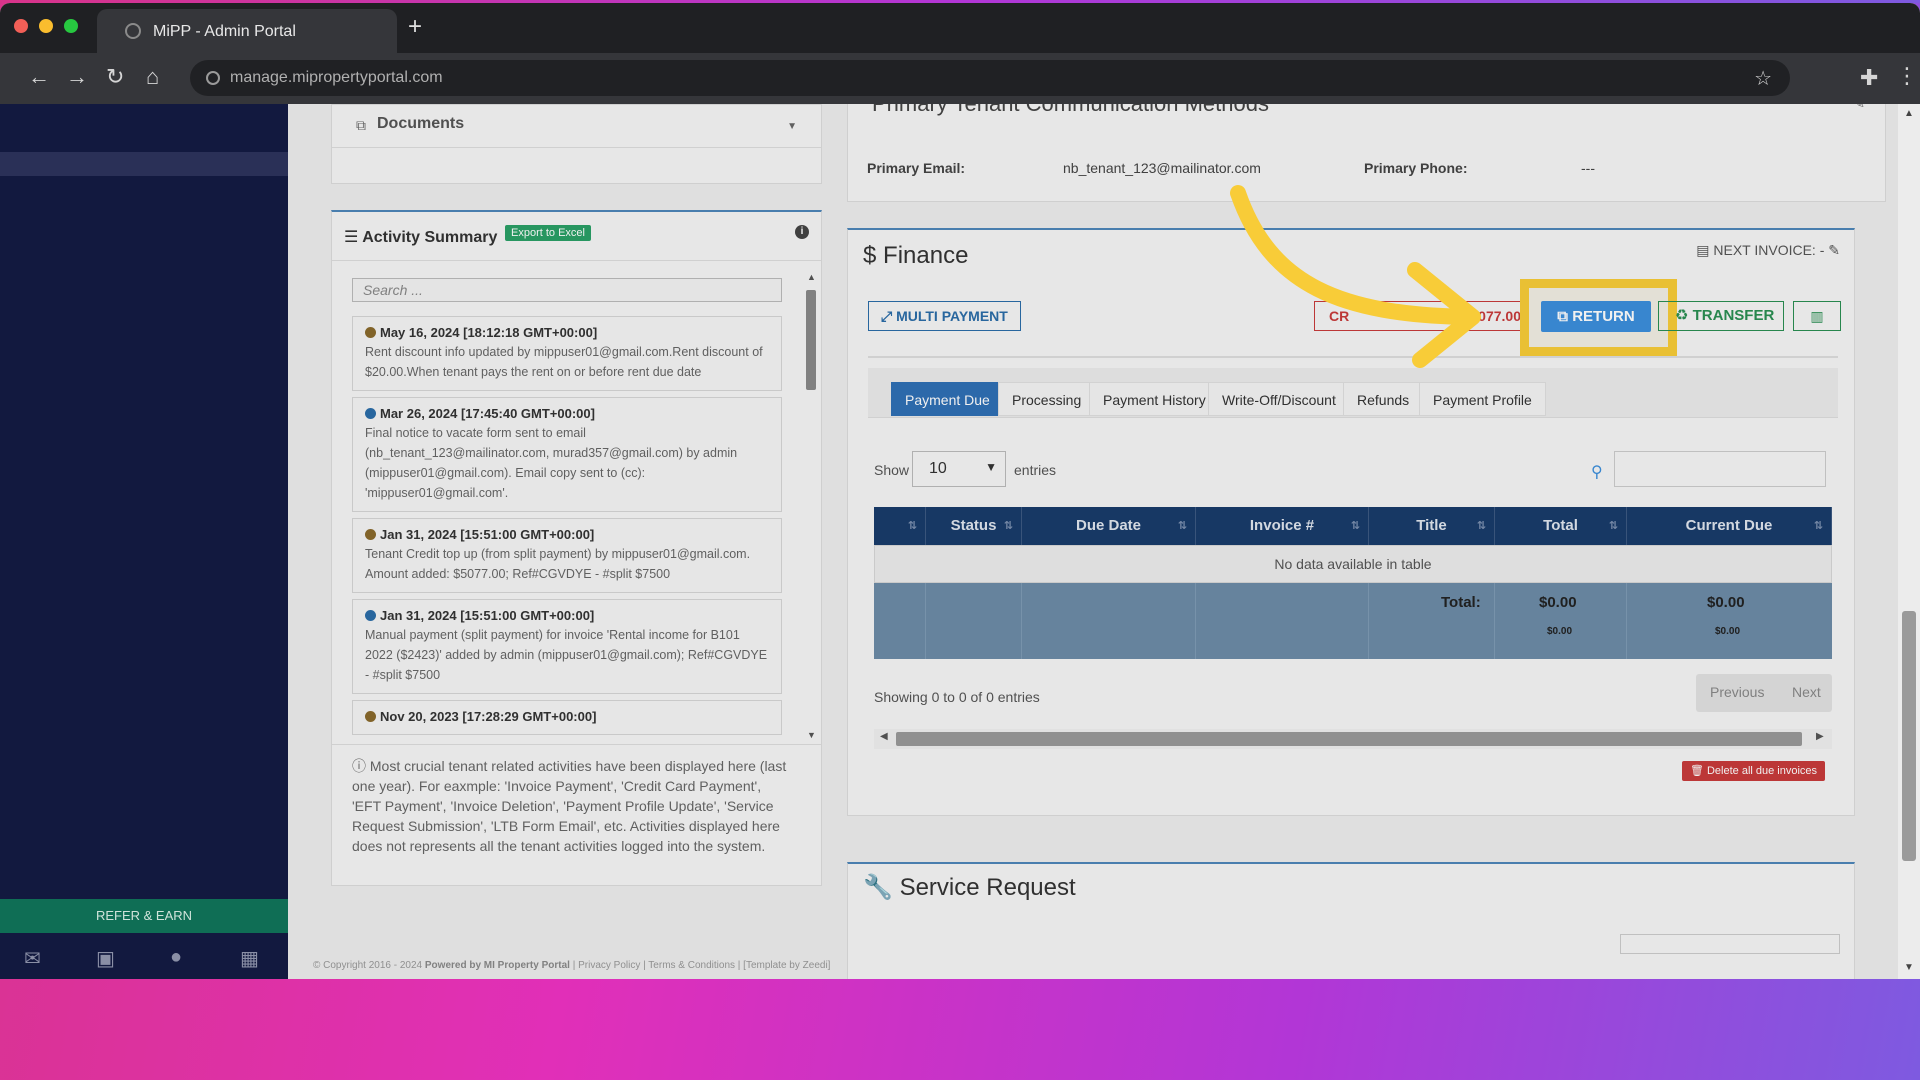  Describe the element at coordinates (1282, 526) in the screenshot. I see `column-header: Invoice # ⇅` at that location.